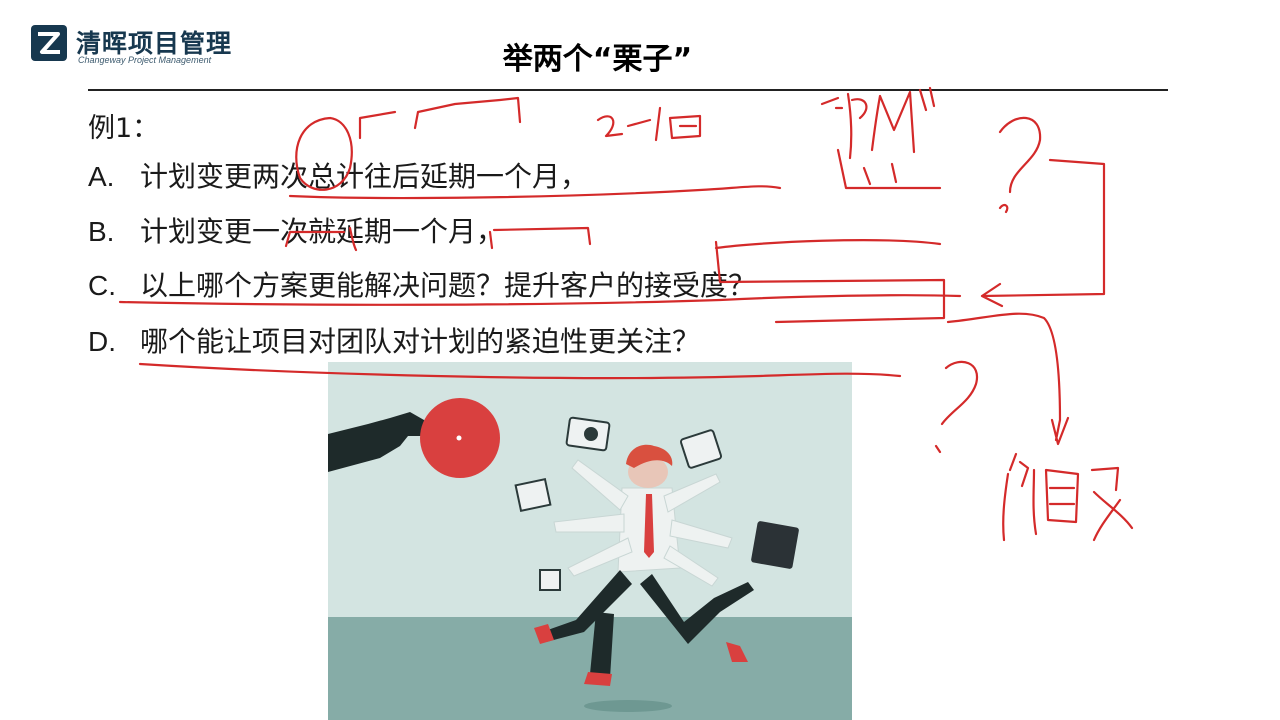 The image size is (1280, 720). I want to click on example-label: 例1：, so click(124, 128).